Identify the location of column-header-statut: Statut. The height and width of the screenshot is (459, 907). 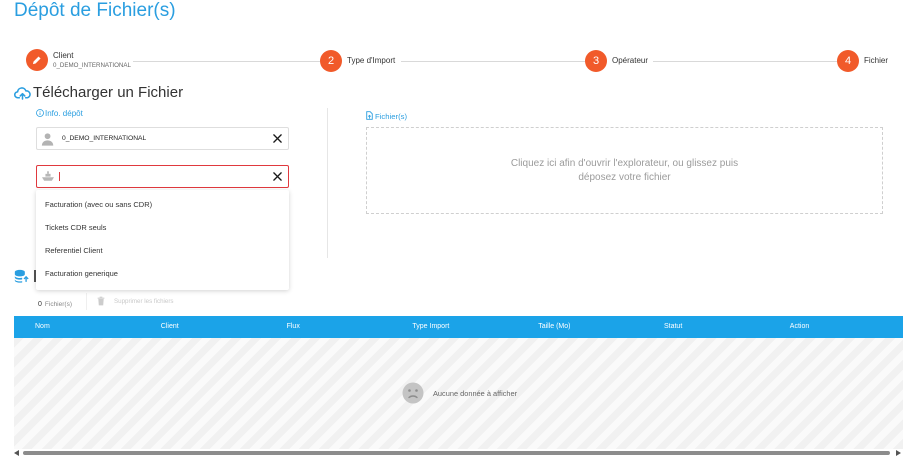
(706, 327).